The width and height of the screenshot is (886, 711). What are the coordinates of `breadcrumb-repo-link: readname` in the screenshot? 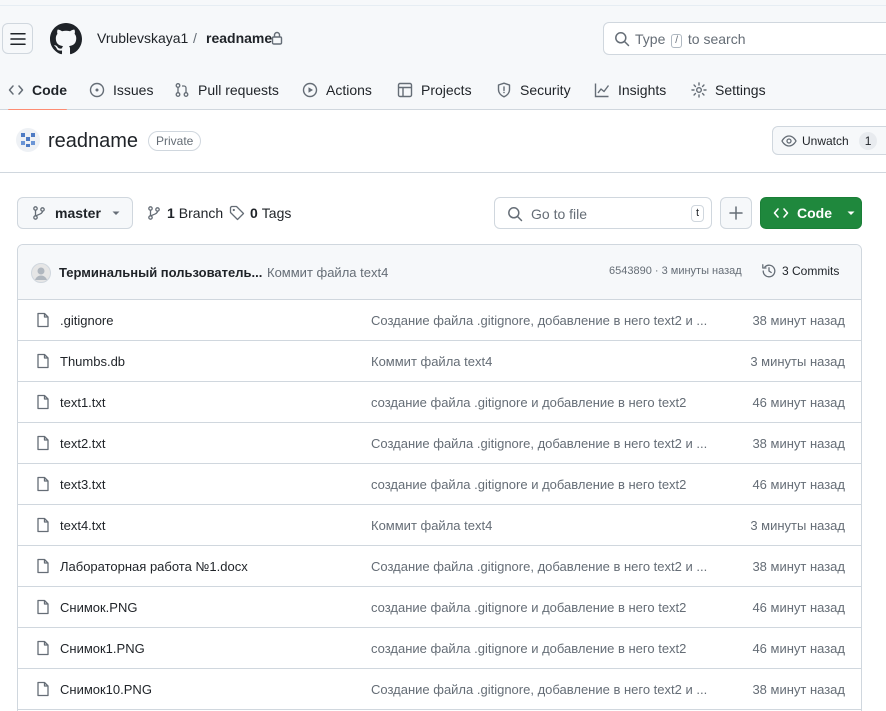 It's located at (239, 38).